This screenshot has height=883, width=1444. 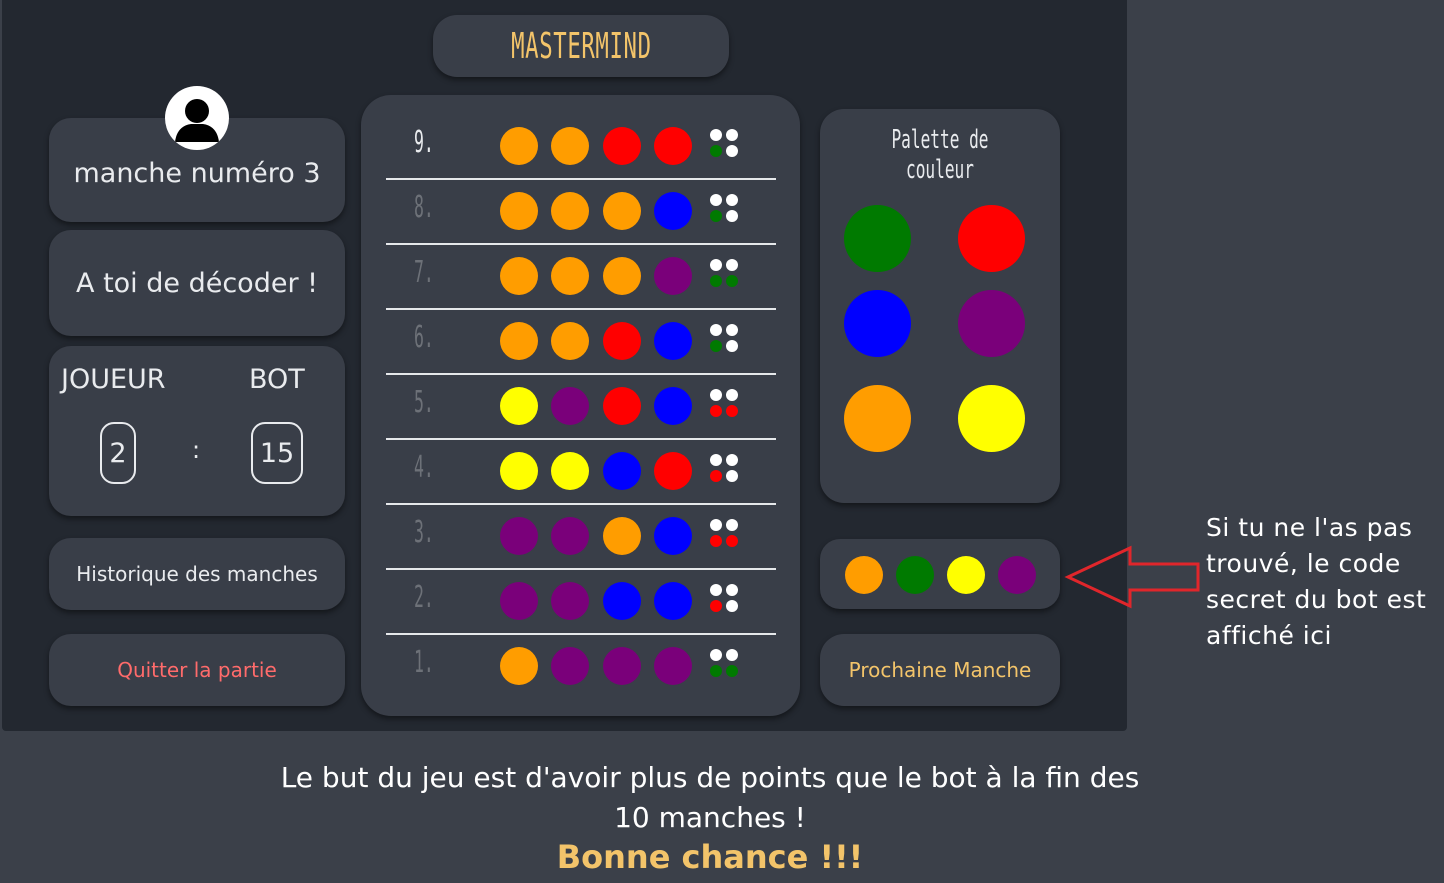 I want to click on quit-button-label: Quitter la partie, so click(x=197, y=670).